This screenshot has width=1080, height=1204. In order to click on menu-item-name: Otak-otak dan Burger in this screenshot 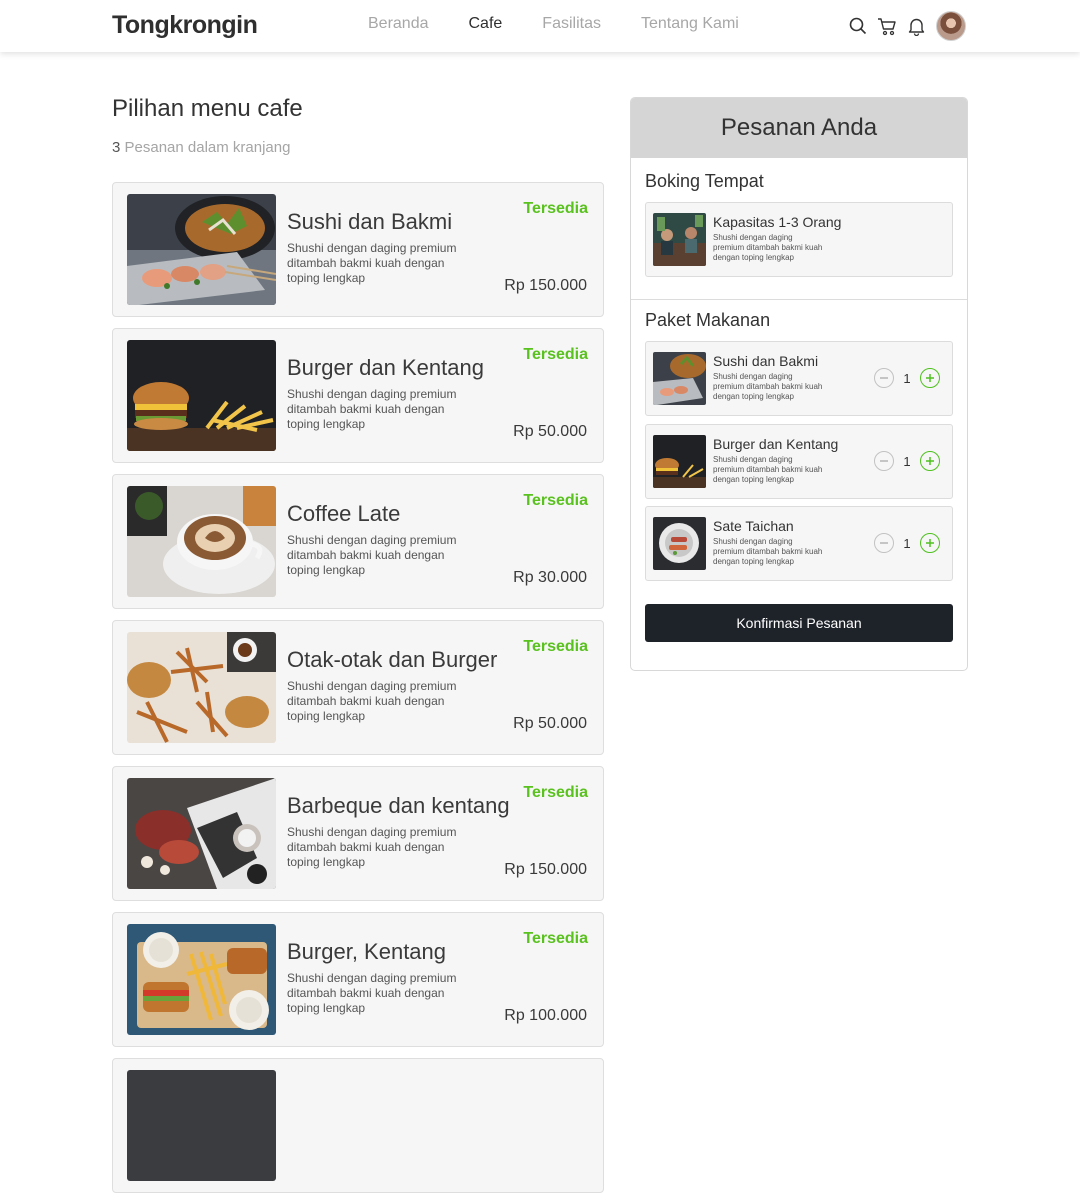, I will do `click(392, 659)`.